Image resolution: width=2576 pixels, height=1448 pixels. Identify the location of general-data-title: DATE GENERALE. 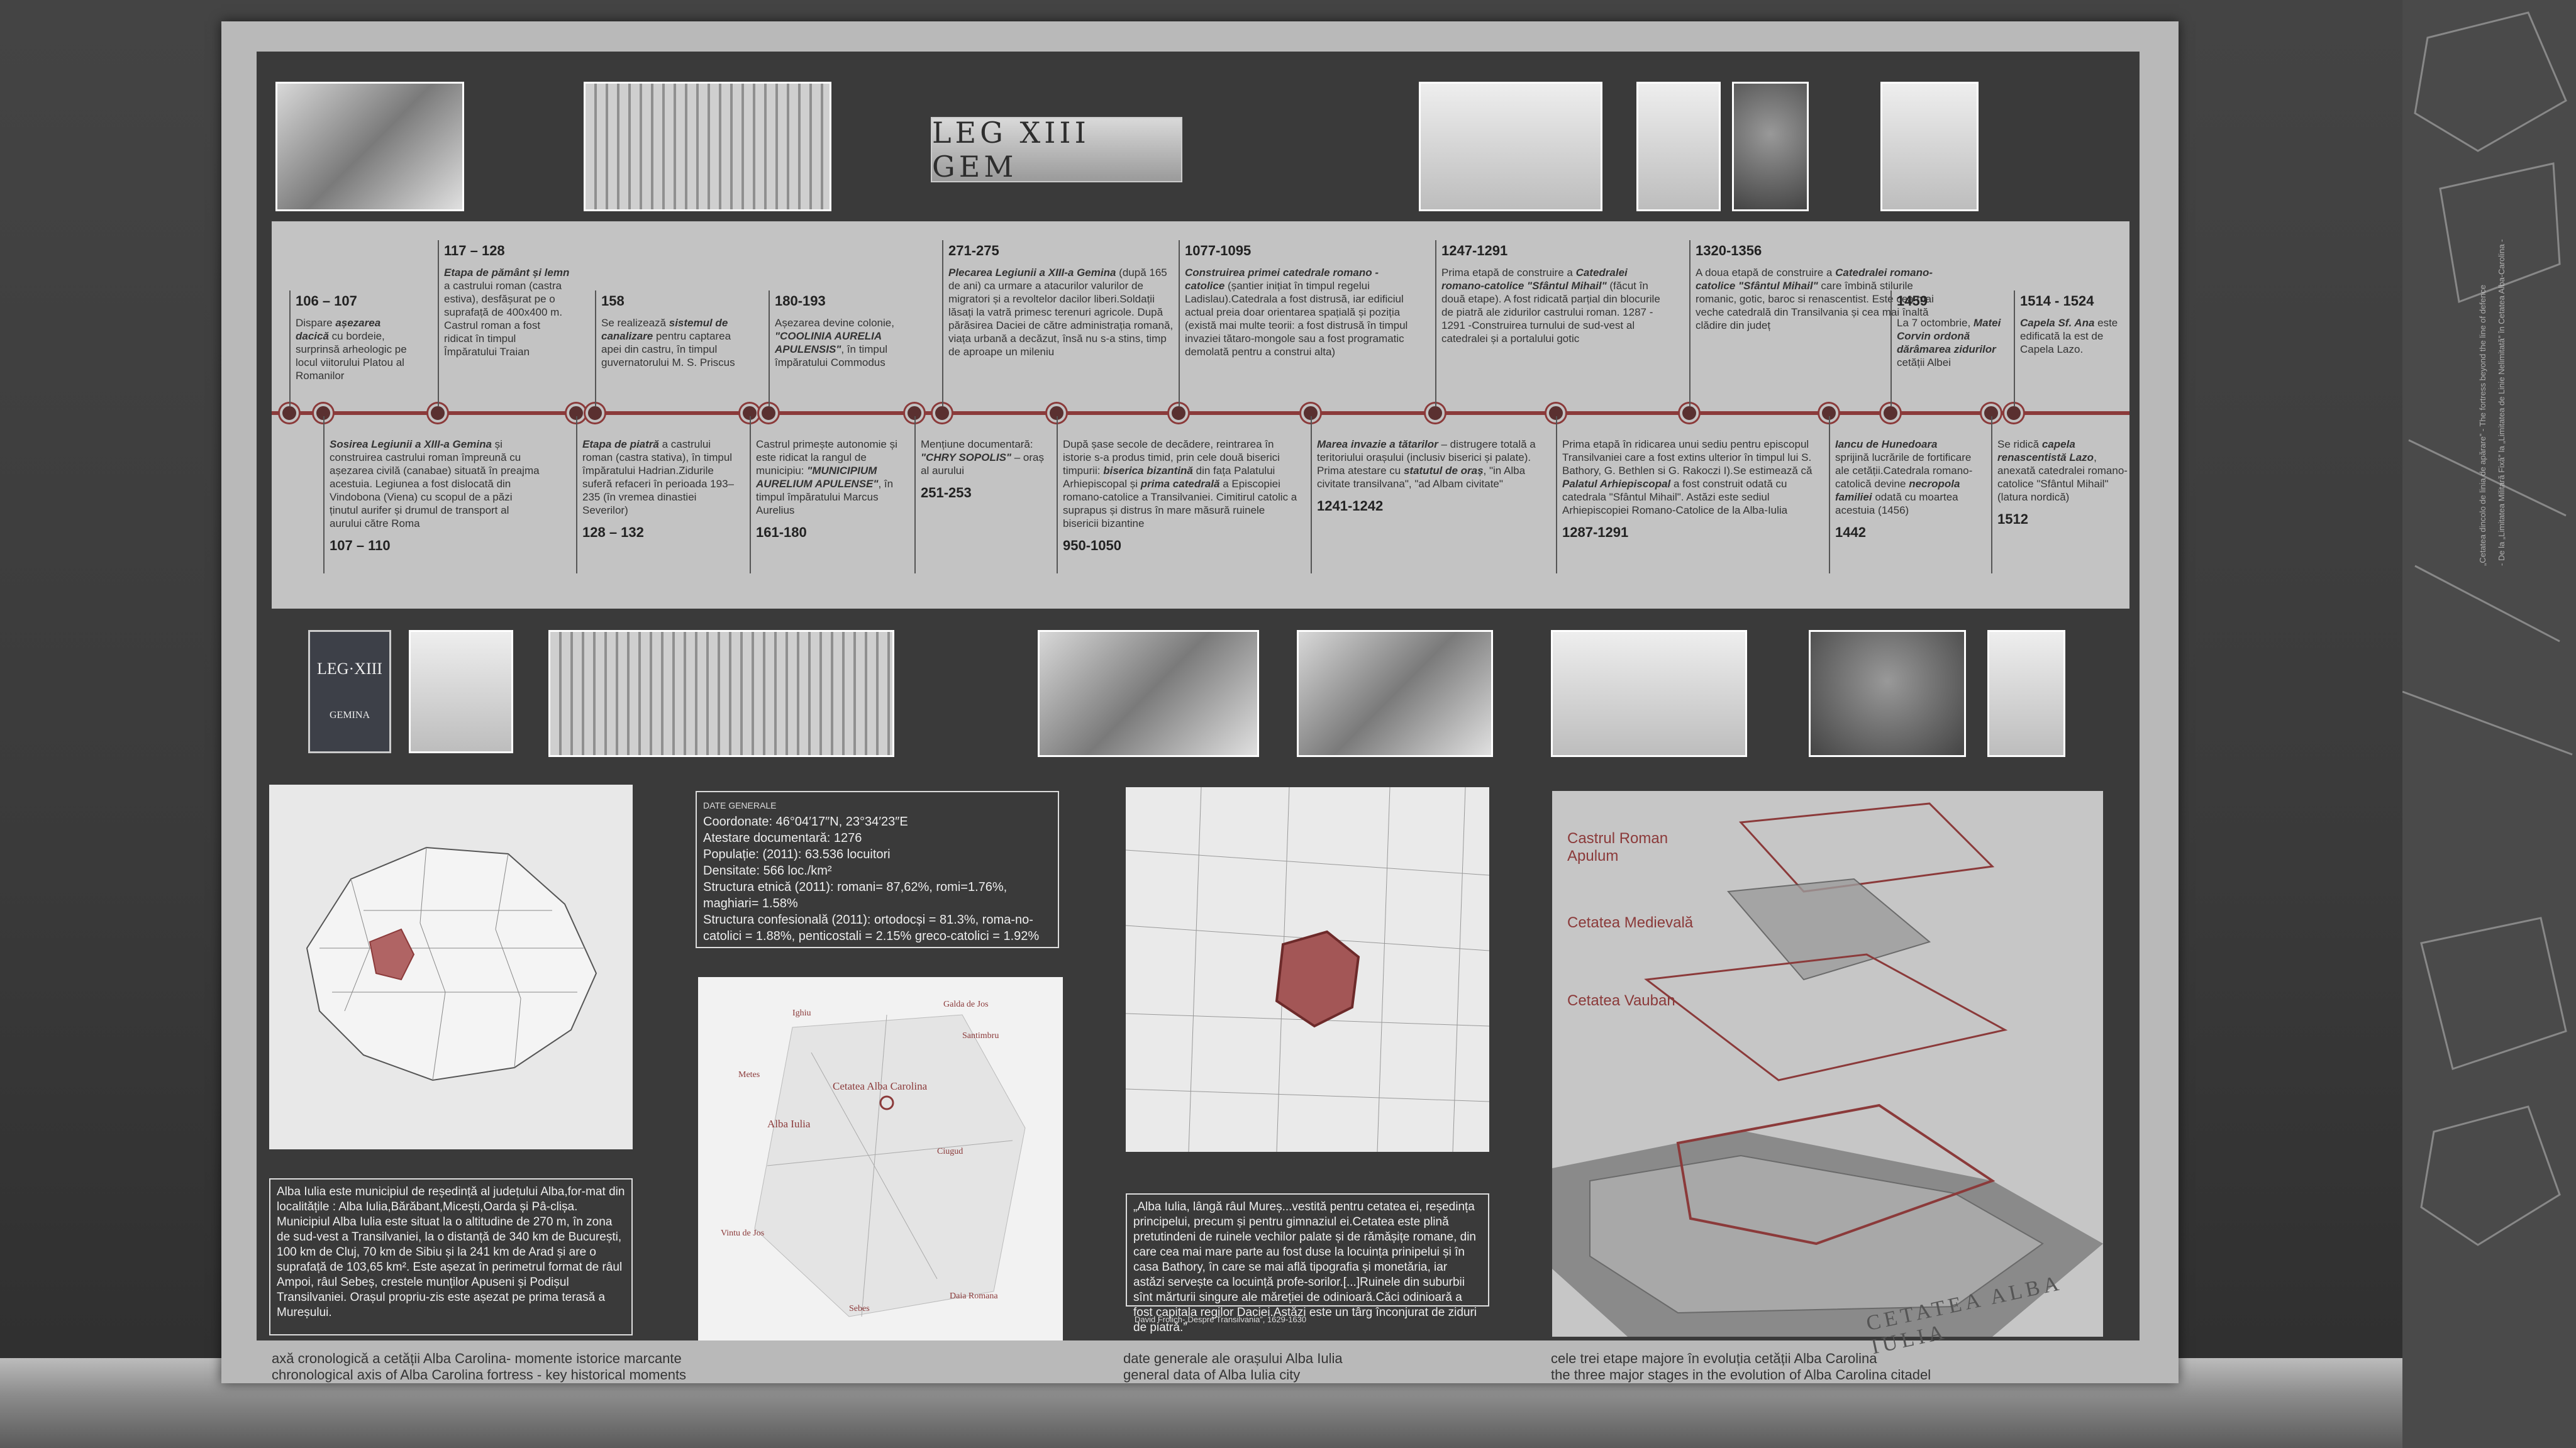
(740, 805).